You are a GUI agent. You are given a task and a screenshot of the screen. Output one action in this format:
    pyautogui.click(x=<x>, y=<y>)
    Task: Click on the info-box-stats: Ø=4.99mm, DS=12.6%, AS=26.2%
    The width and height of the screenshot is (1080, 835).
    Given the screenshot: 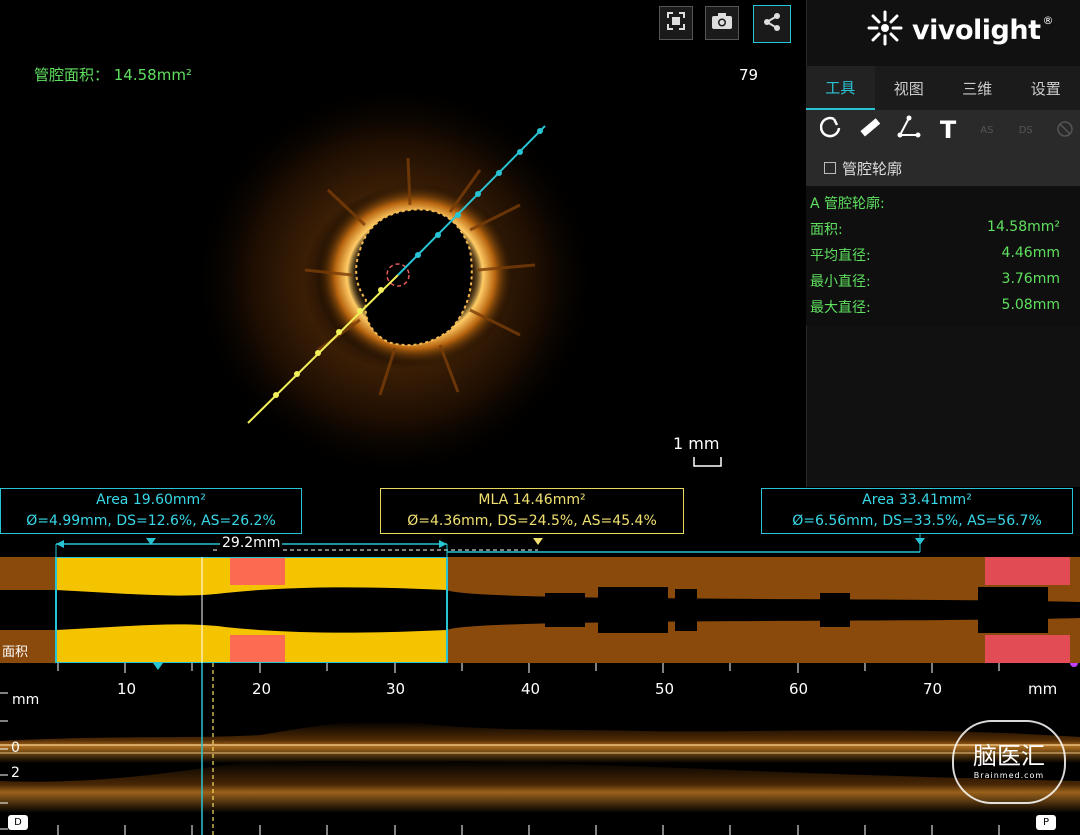 What is the action you would take?
    pyautogui.click(x=151, y=521)
    